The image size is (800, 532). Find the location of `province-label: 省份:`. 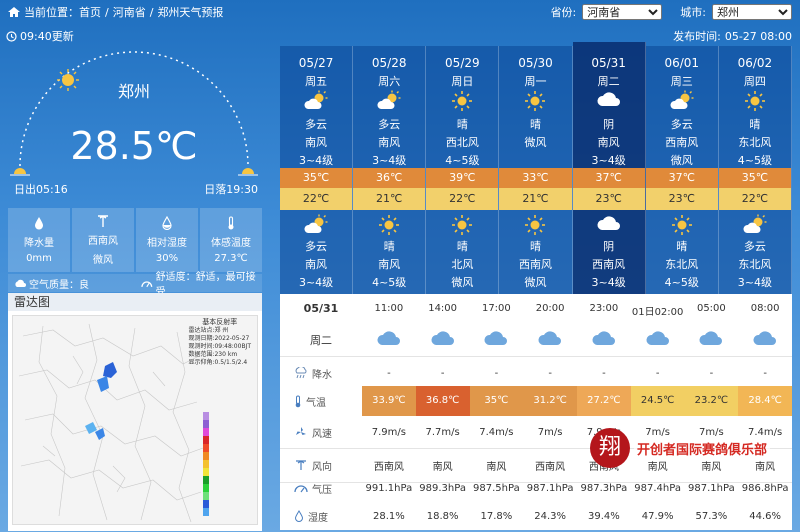

province-label: 省份: is located at coordinates (563, 12).